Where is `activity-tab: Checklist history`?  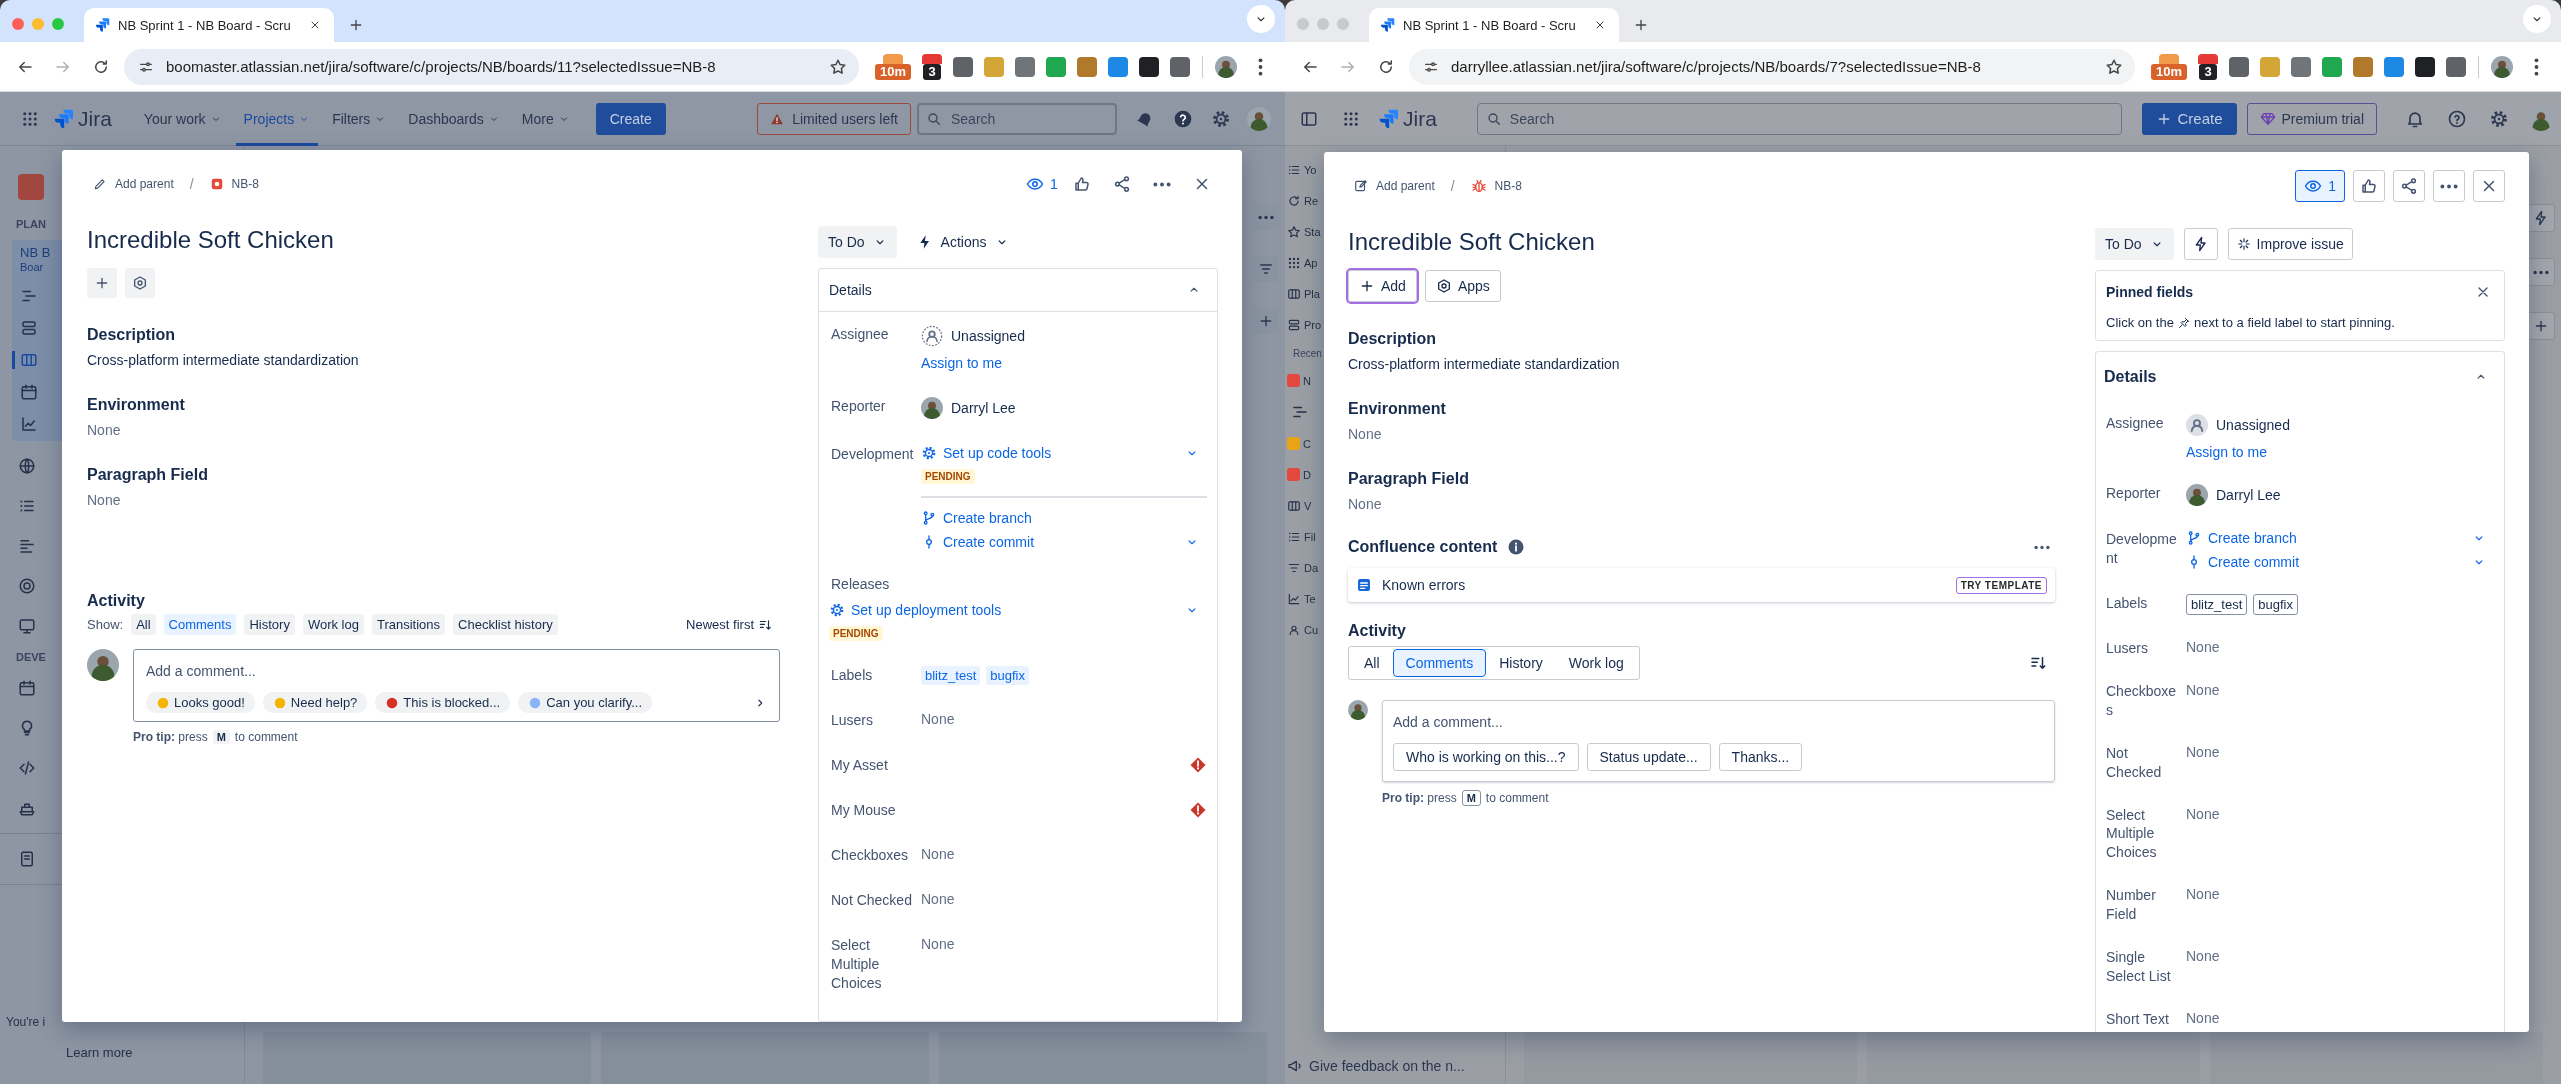 activity-tab: Checklist history is located at coordinates (505, 624).